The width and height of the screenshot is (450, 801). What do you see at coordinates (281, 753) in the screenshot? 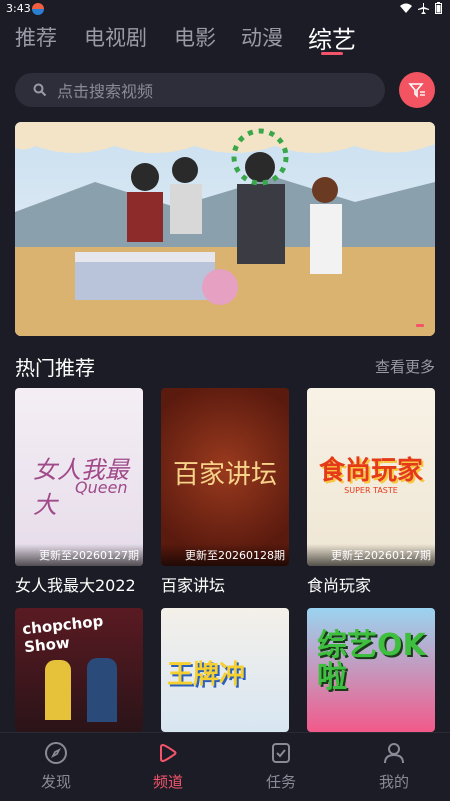
I see `task-check-icon` at bounding box center [281, 753].